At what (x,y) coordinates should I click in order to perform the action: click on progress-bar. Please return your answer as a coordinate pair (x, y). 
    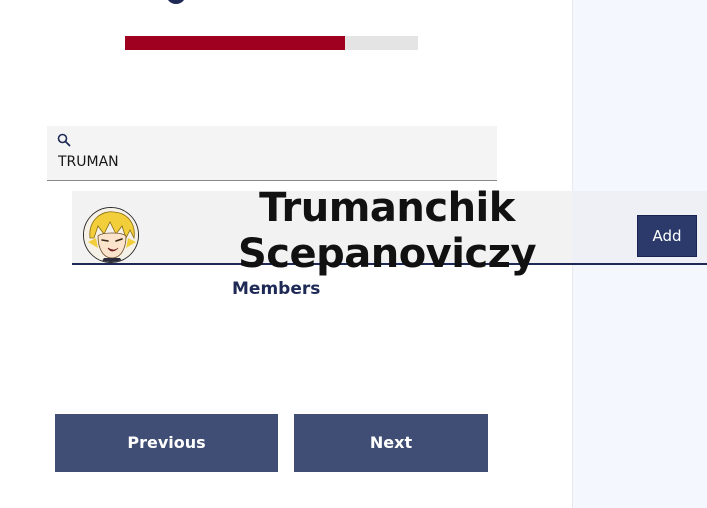
    Looking at the image, I should click on (271, 43).